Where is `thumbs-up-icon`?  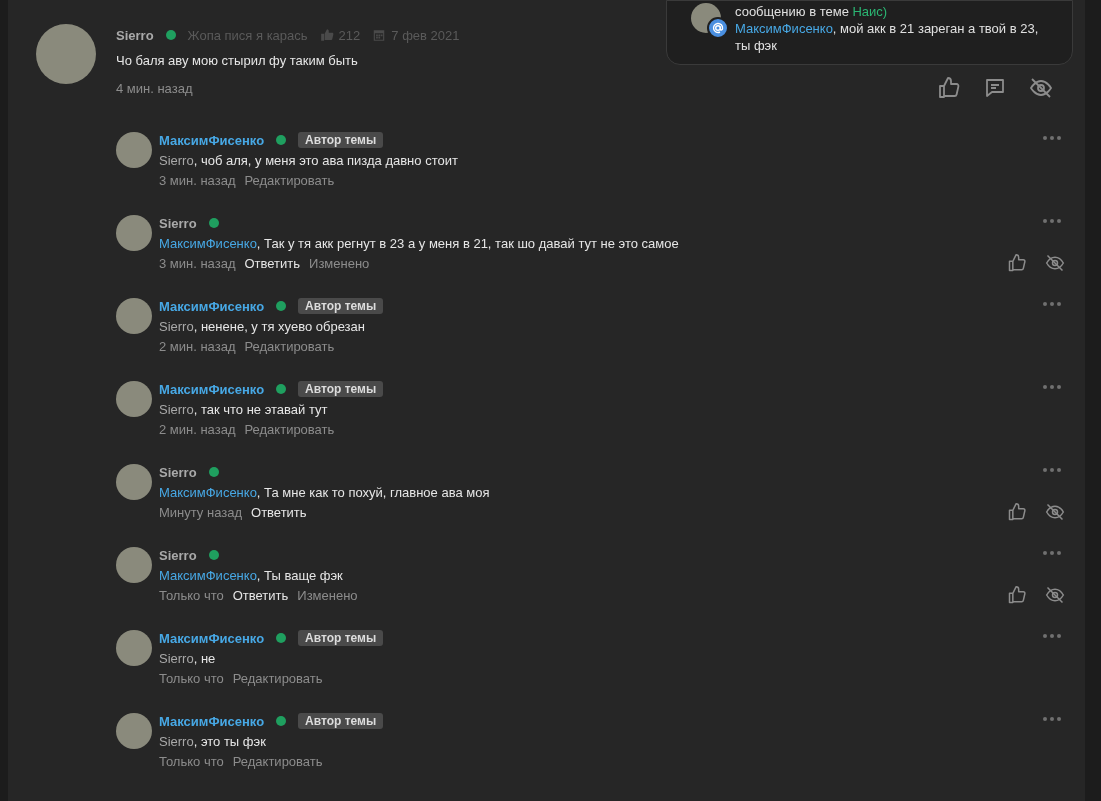
thumbs-up-icon is located at coordinates (326, 35).